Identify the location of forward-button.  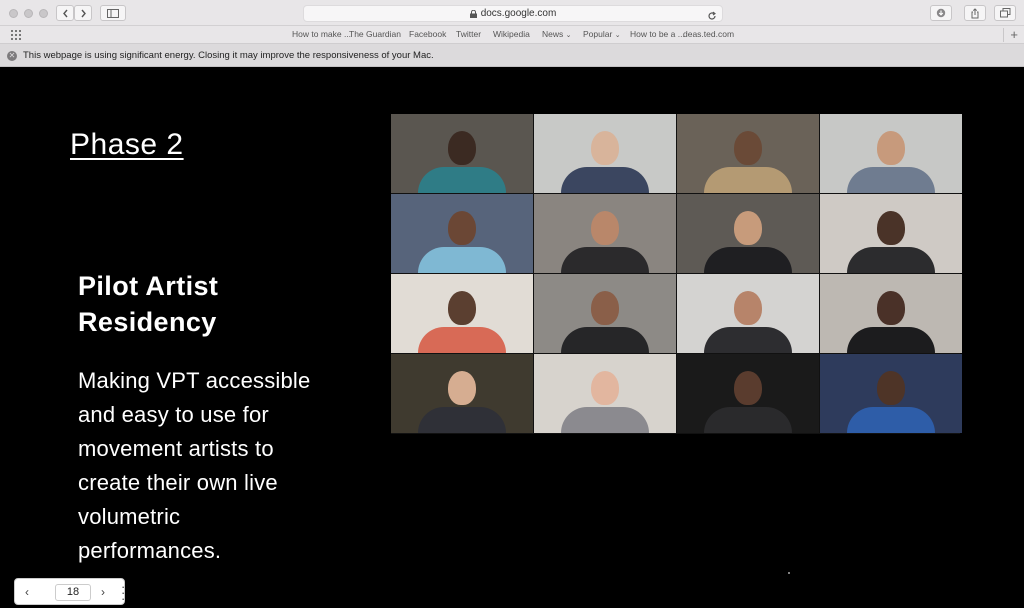
(83, 13).